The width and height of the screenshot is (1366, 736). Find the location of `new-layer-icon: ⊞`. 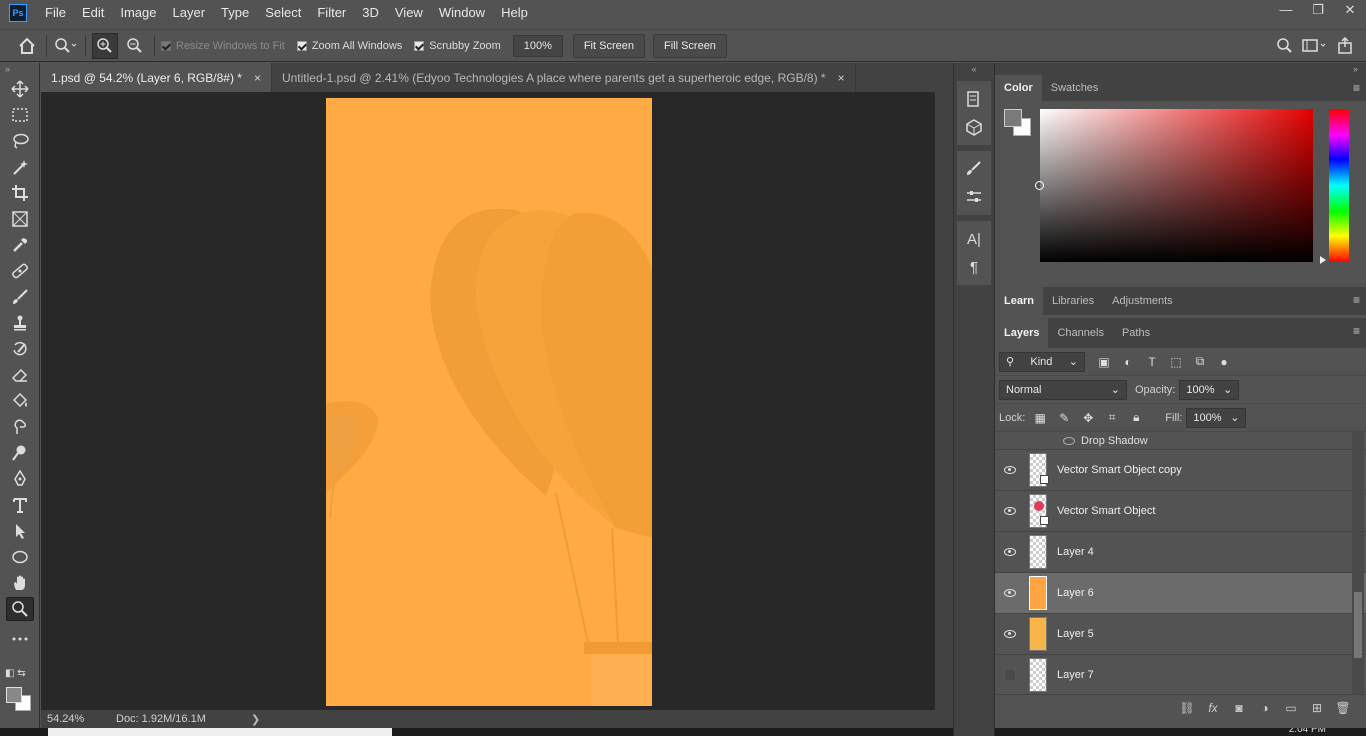

new-layer-icon: ⊞ is located at coordinates (1317, 708).